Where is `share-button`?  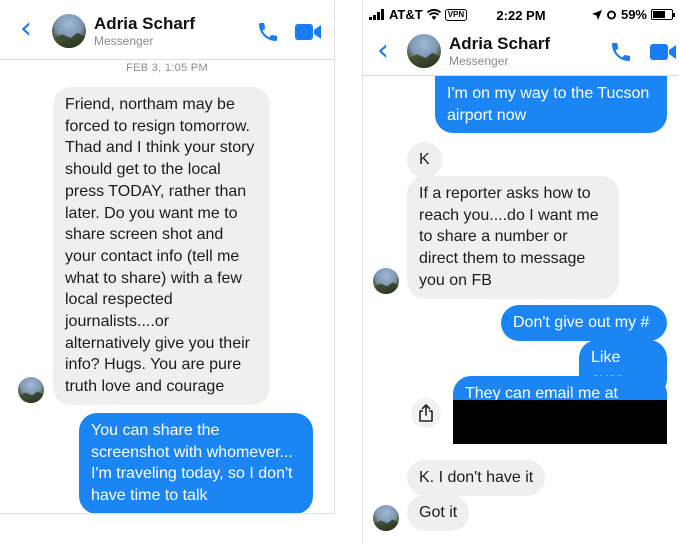 share-button is located at coordinates (426, 413).